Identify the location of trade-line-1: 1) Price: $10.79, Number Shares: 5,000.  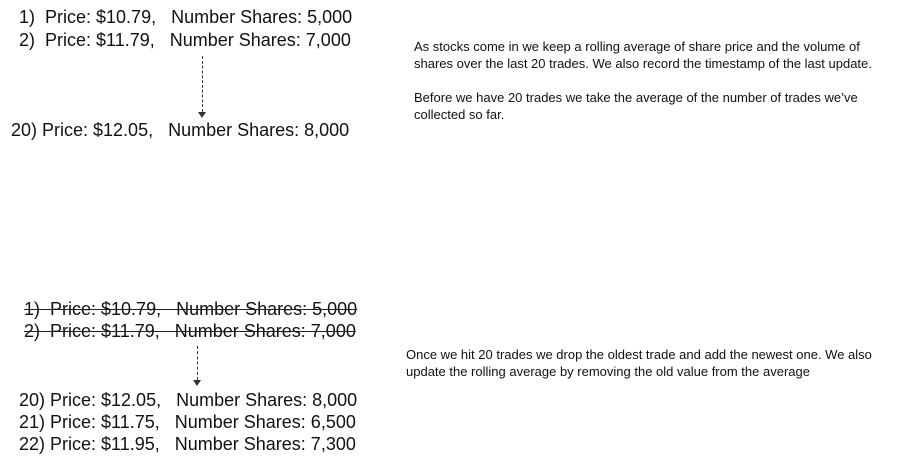
(186, 17).